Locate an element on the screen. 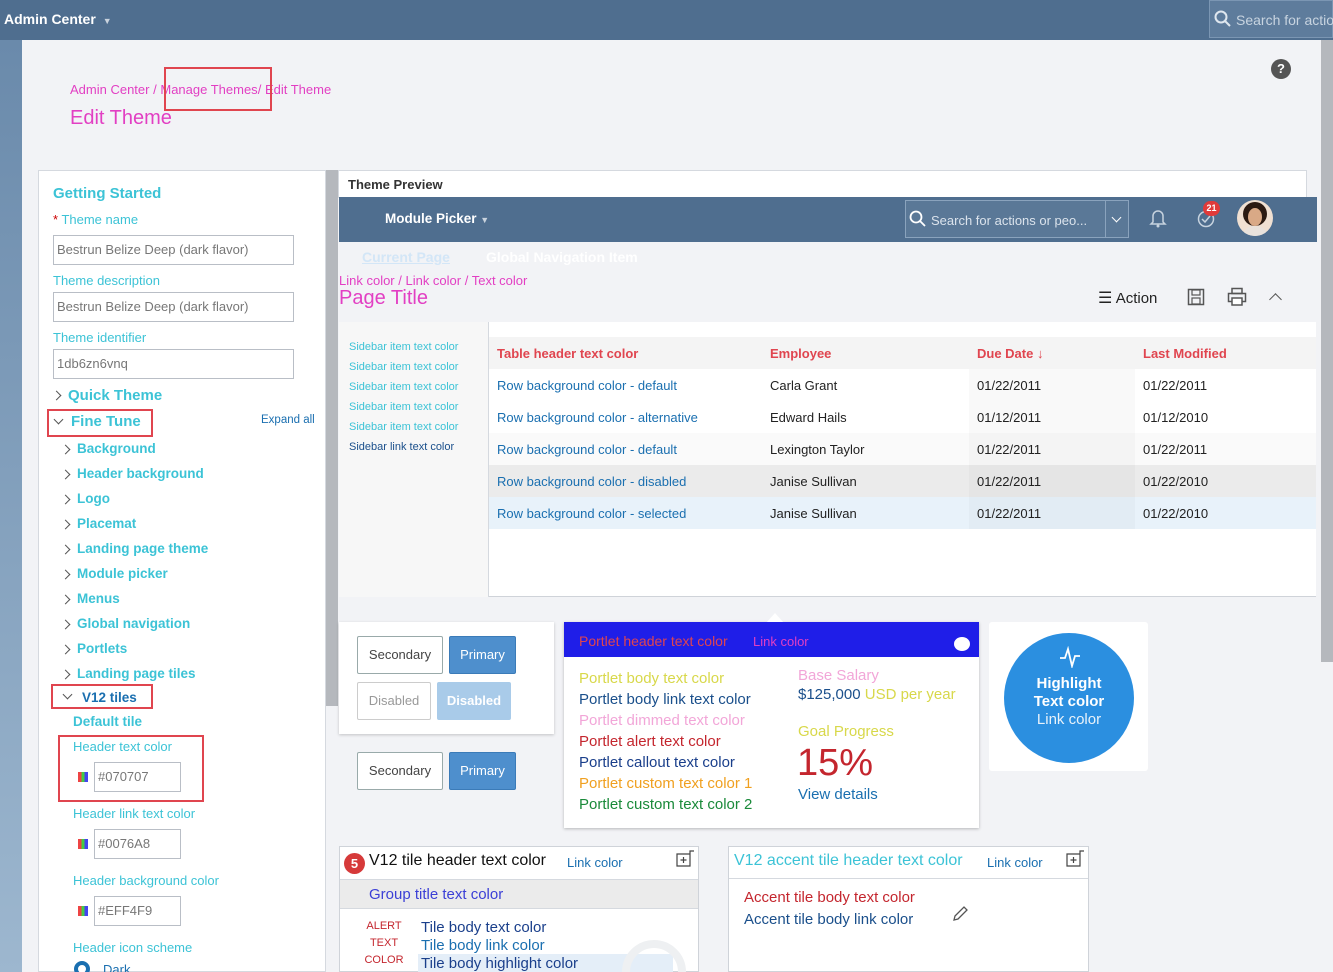  theme-name-label-text: Theme name is located at coordinates (100, 219).